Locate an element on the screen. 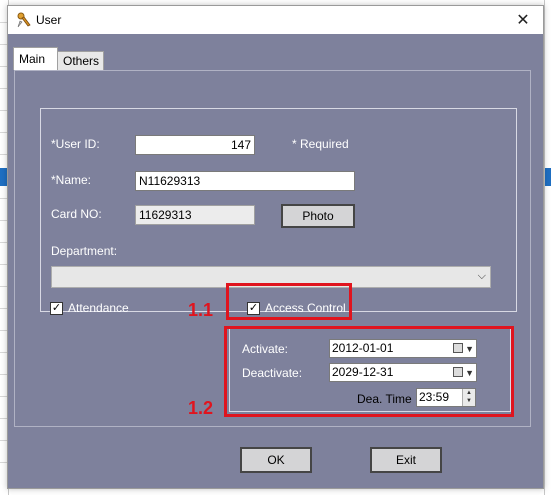 Image resolution: width=551 pixels, height=495 pixels. user-key-icon is located at coordinates (24, 20).